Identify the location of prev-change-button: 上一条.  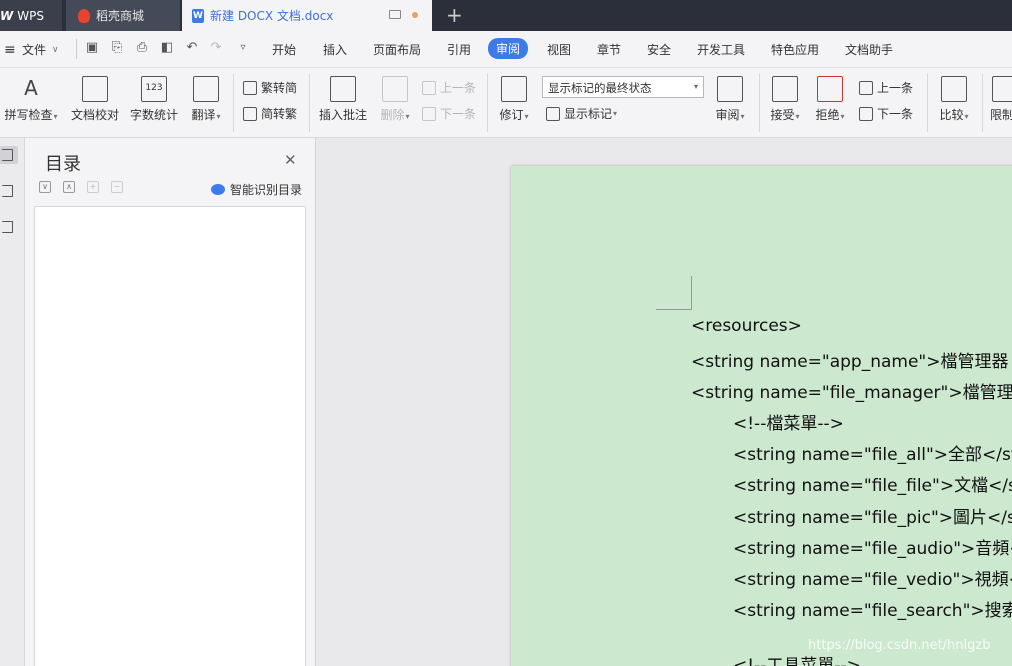
(886, 87).